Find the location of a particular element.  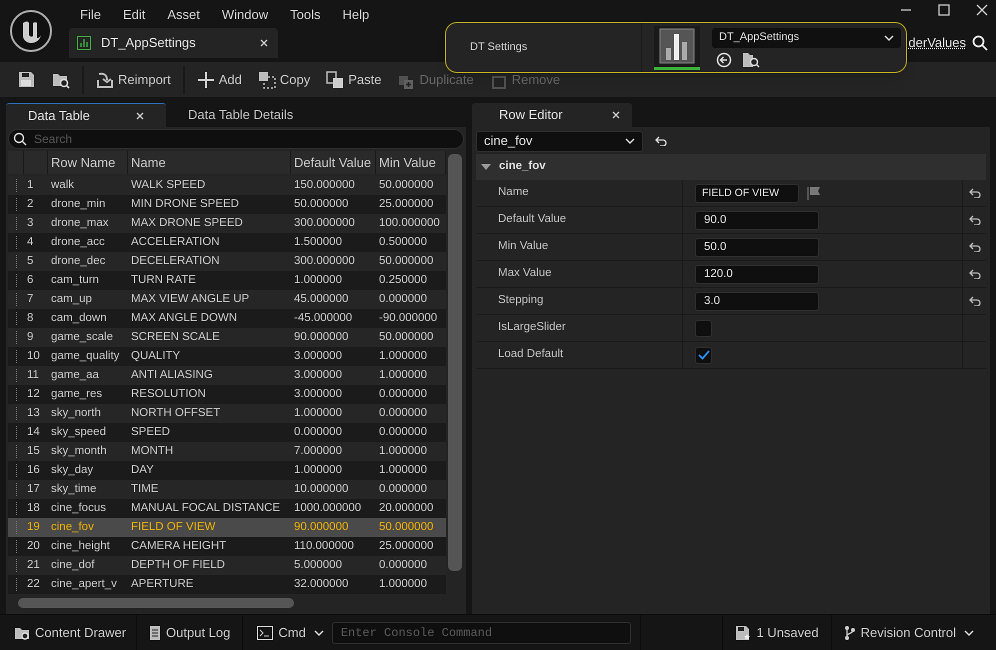

table-cell-text: DEPTH OF FIELD is located at coordinates (178, 565).